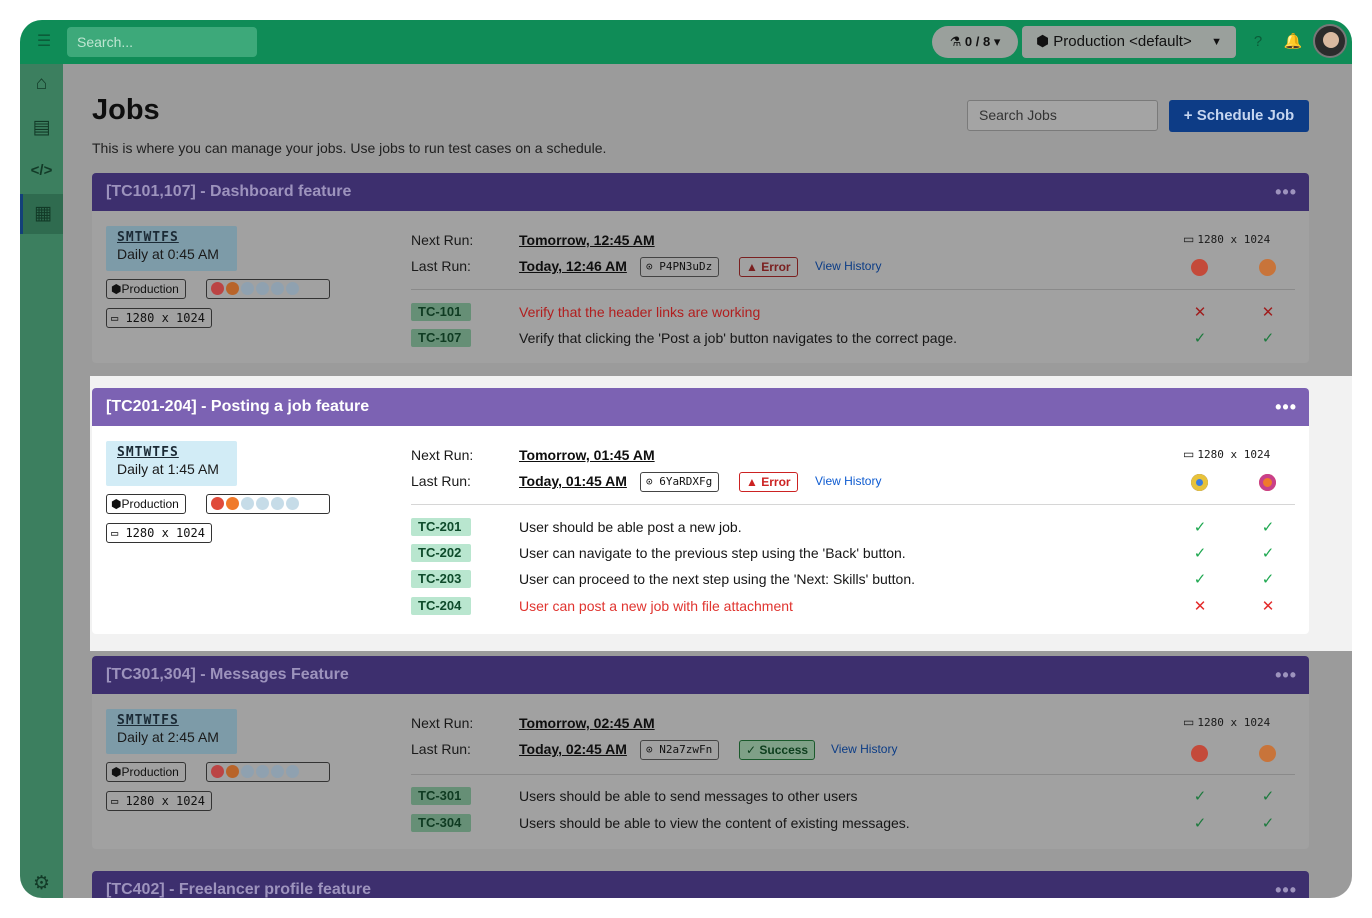 This screenshot has width=1372, height=918. I want to click on test-case-id: TC-203, so click(441, 579).